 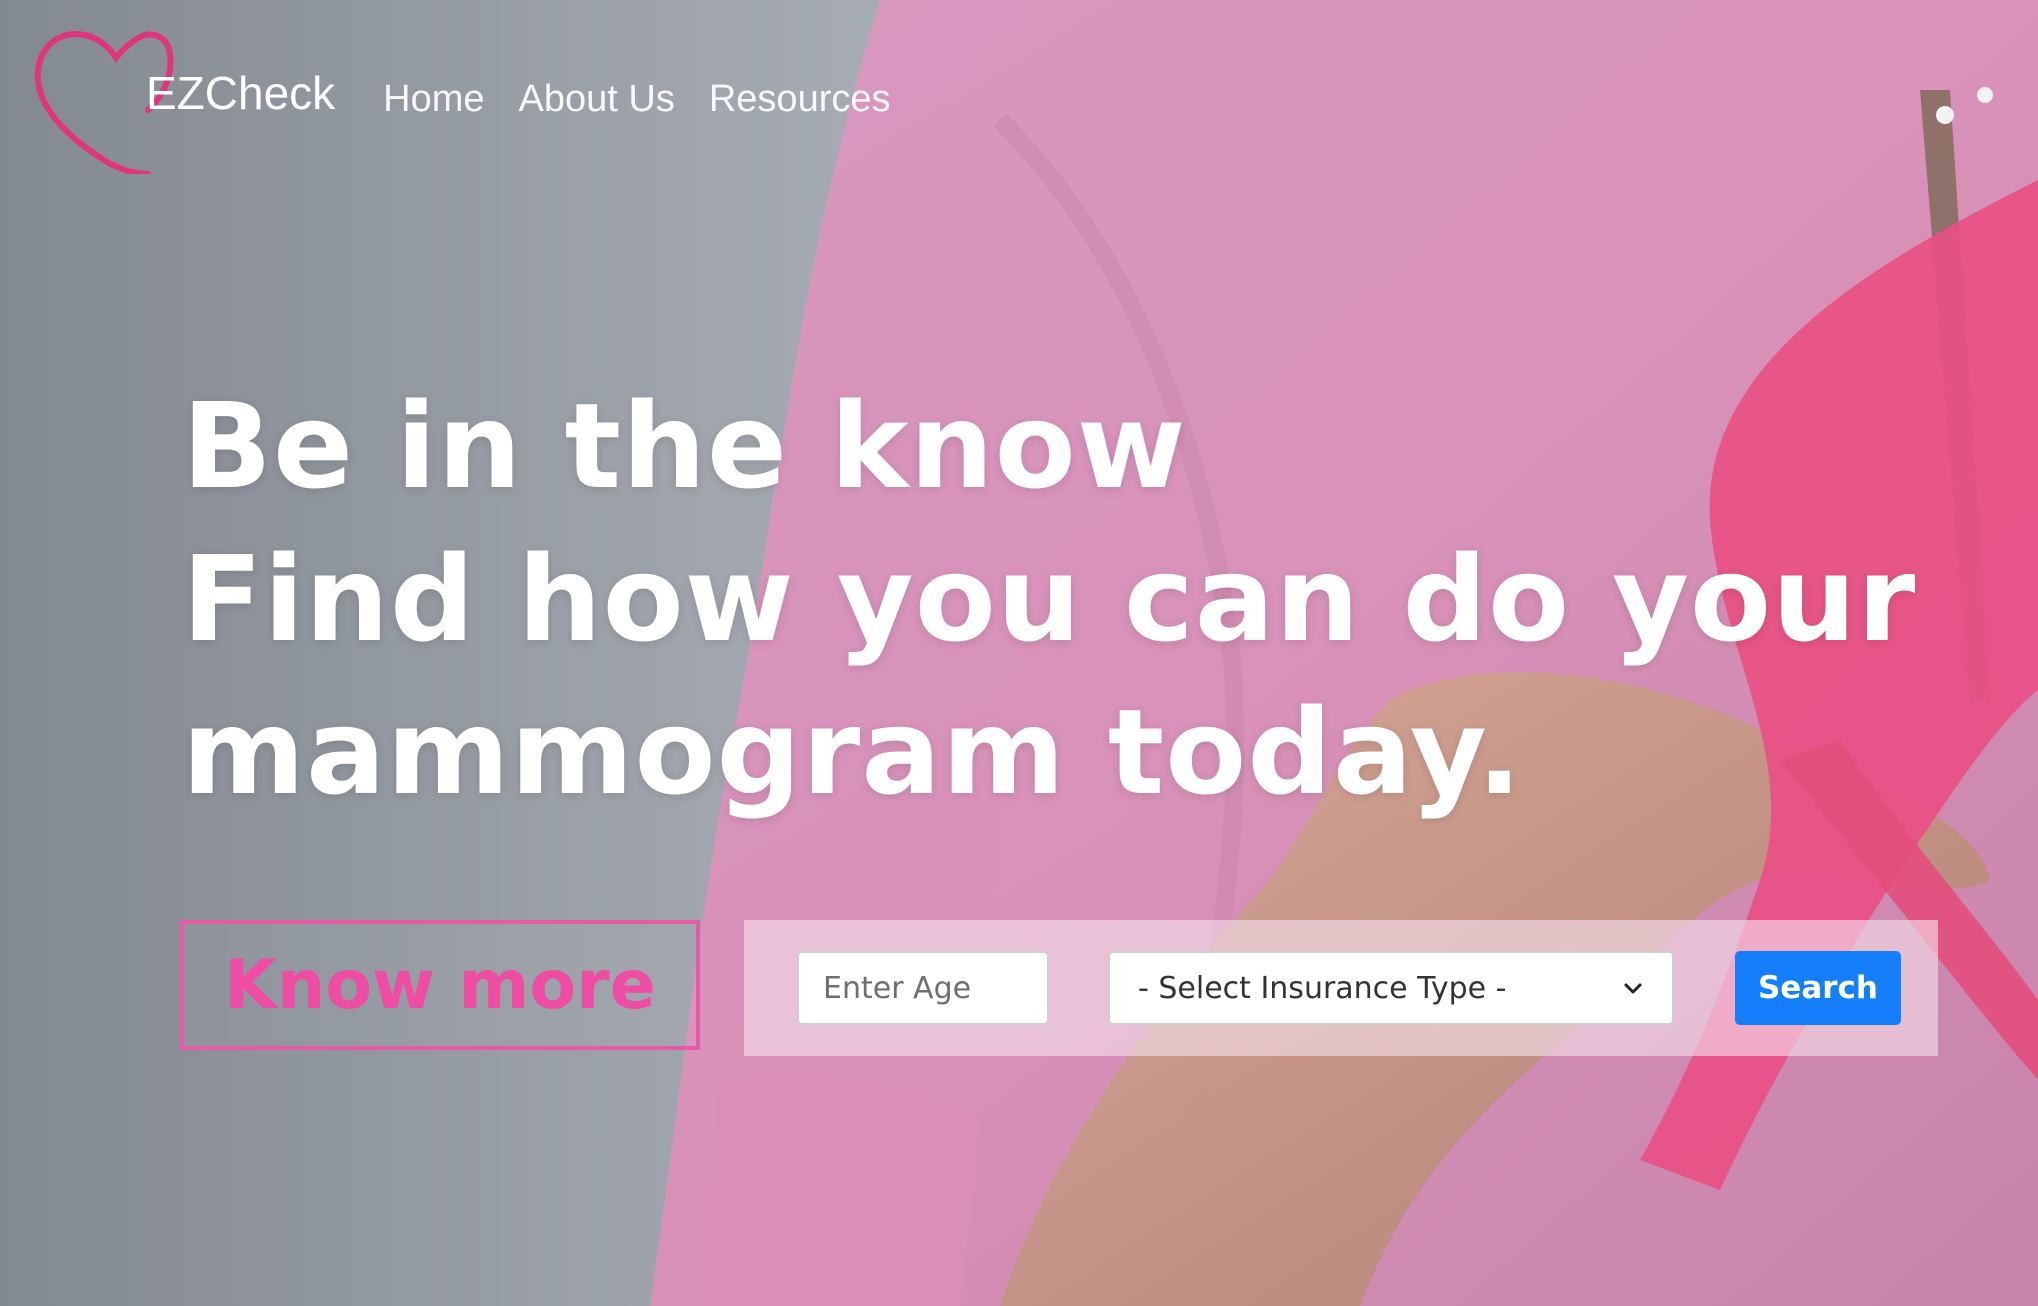 What do you see at coordinates (684, 446) in the screenshot?
I see `headline-line-1: Be in the know` at bounding box center [684, 446].